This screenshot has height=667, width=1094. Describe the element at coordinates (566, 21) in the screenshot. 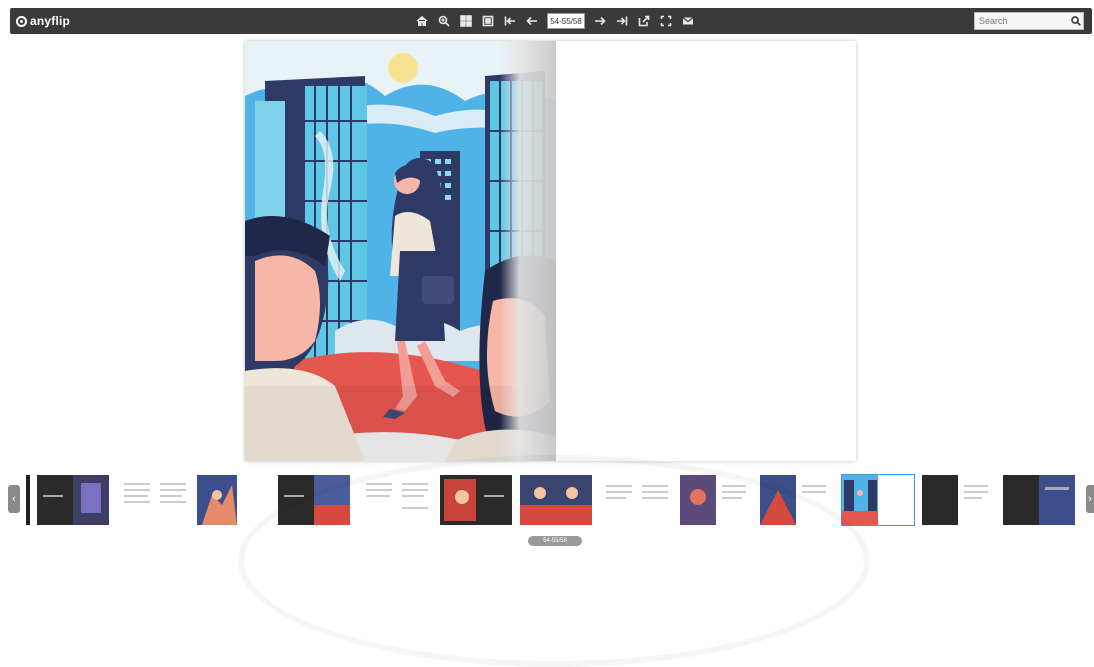

I see `page-number-input` at that location.